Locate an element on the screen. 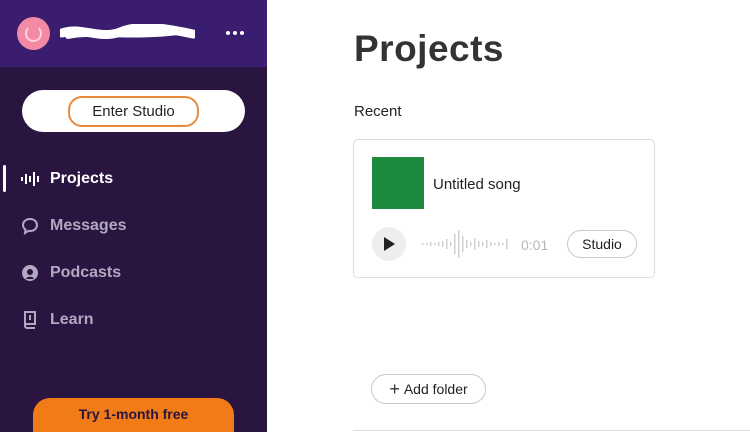  plus-icon: + is located at coordinates (394, 389).